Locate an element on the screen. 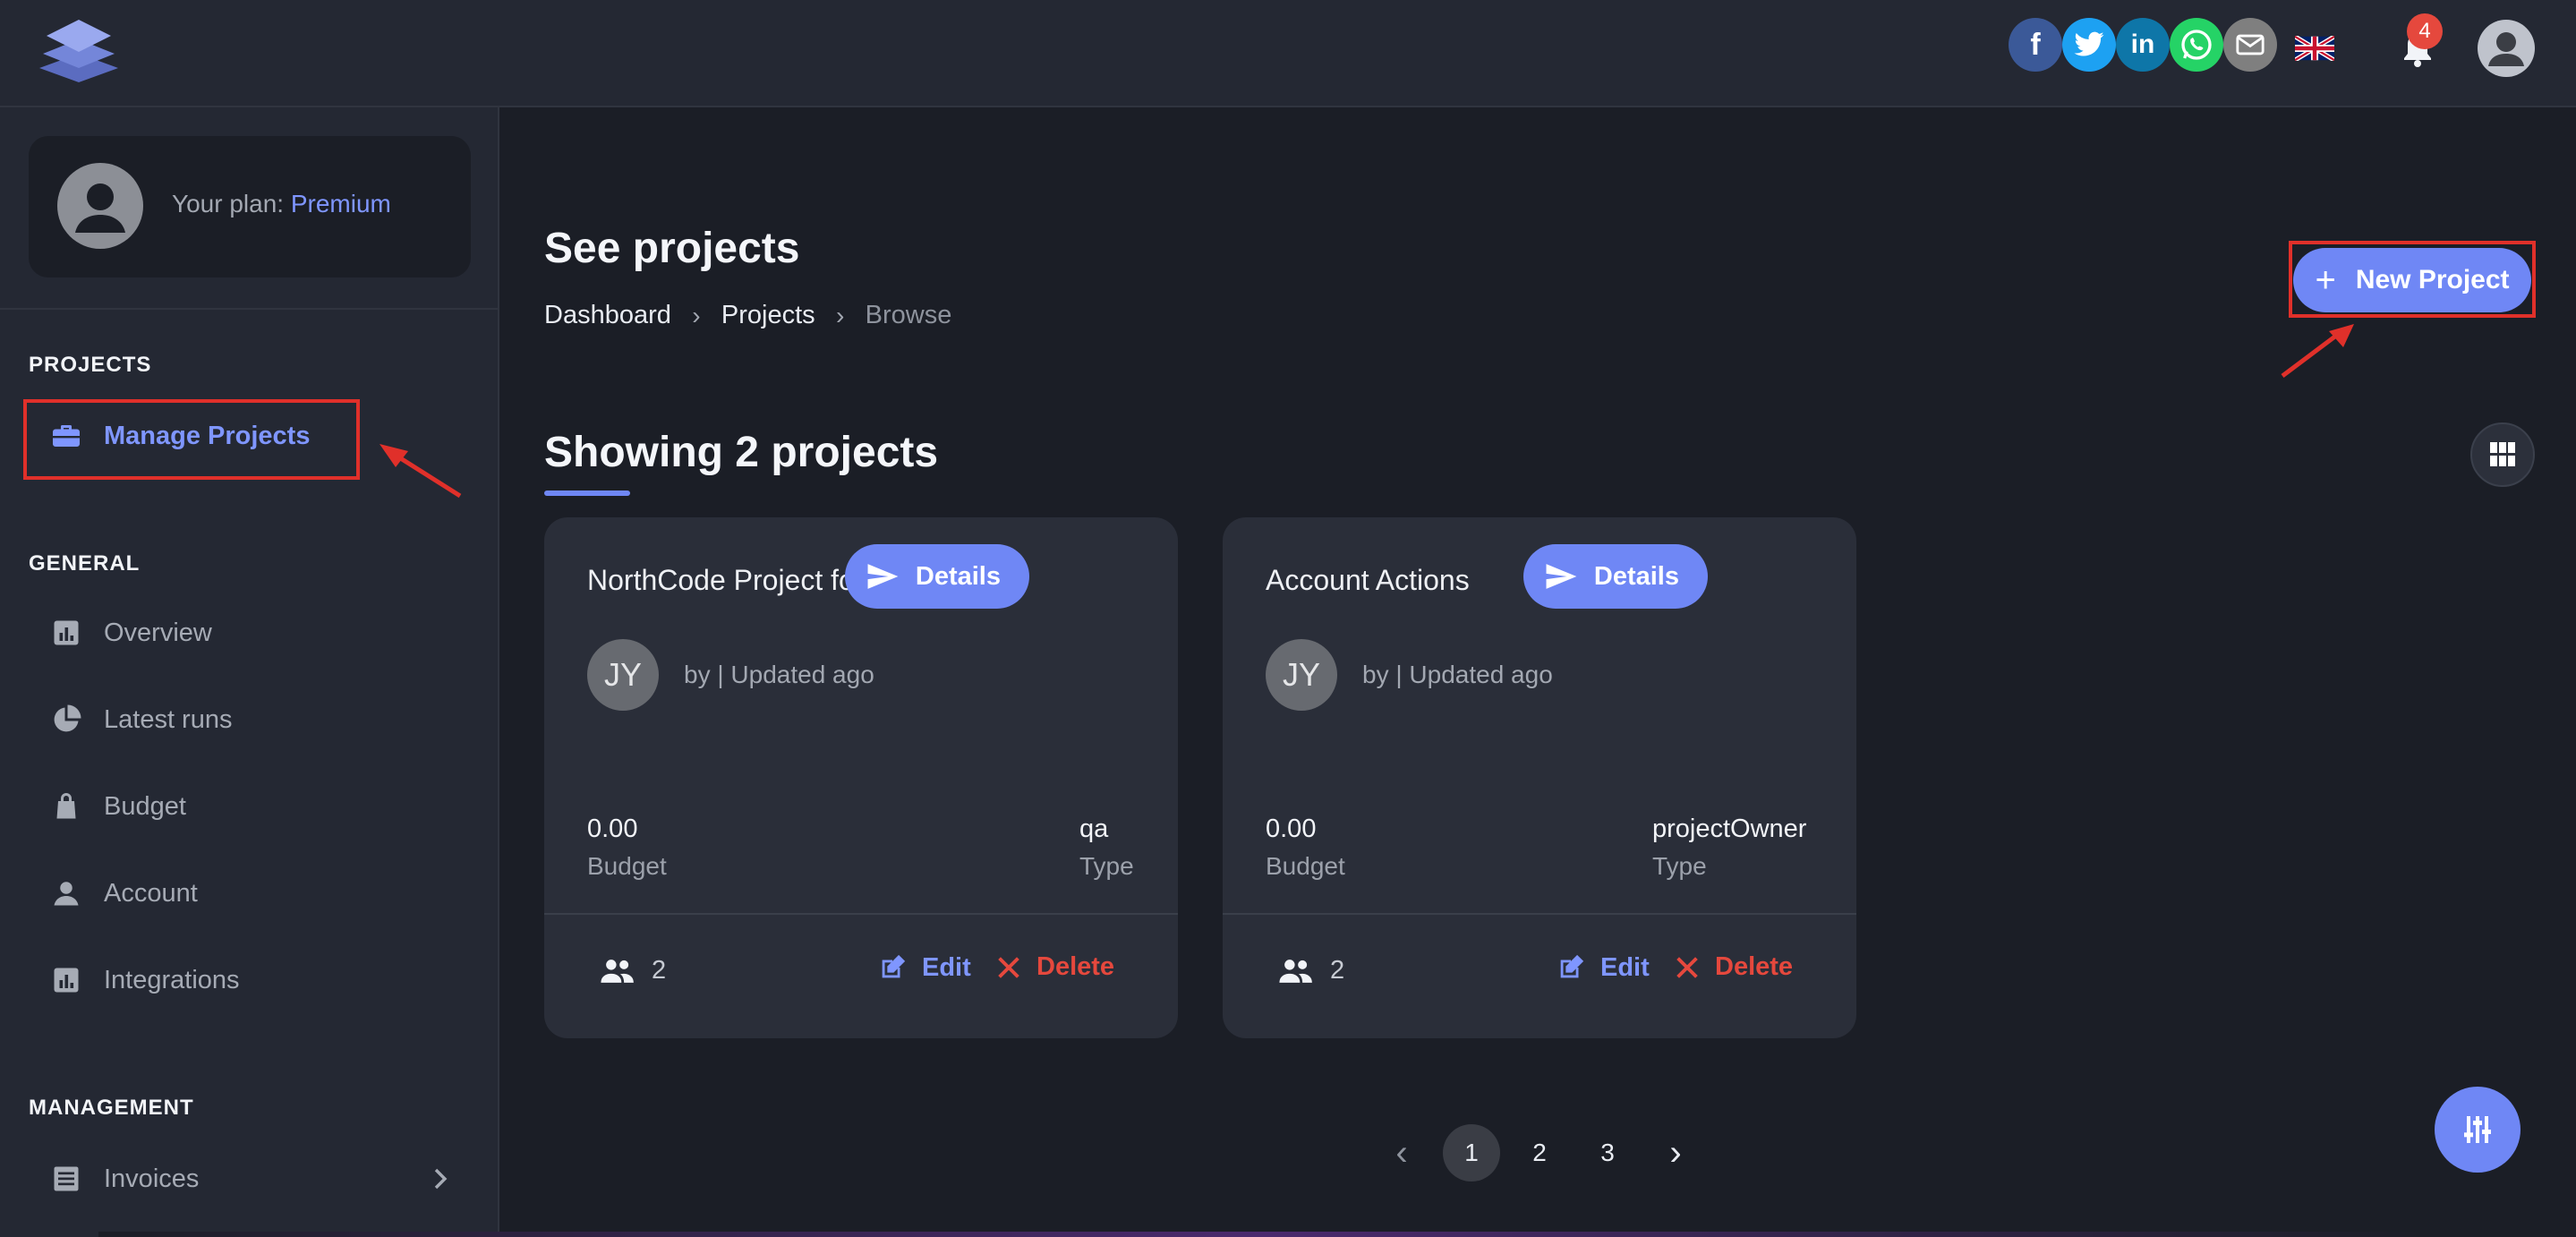 The height and width of the screenshot is (1237, 2576). sidebar-item-label: Invoices is located at coordinates (152, 1178).